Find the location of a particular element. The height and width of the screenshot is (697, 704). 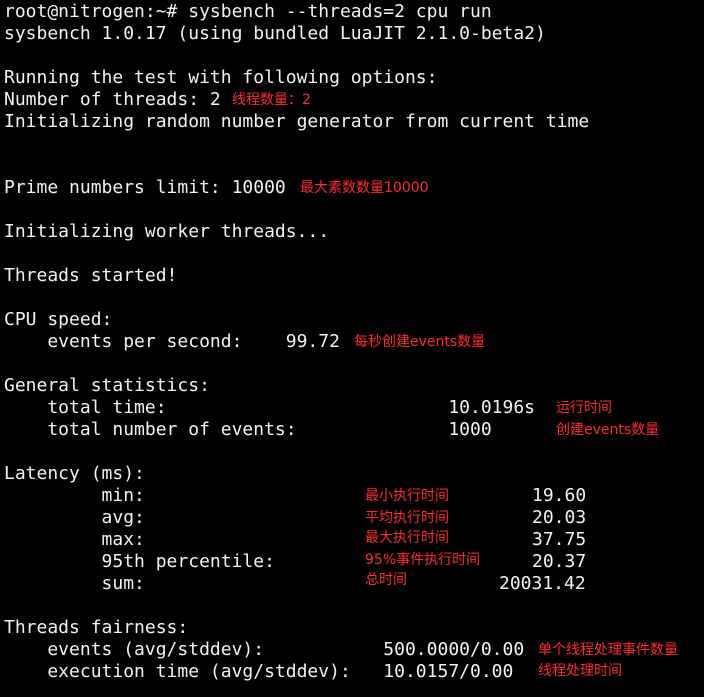

output-line: Threads started! is located at coordinates (91, 275).